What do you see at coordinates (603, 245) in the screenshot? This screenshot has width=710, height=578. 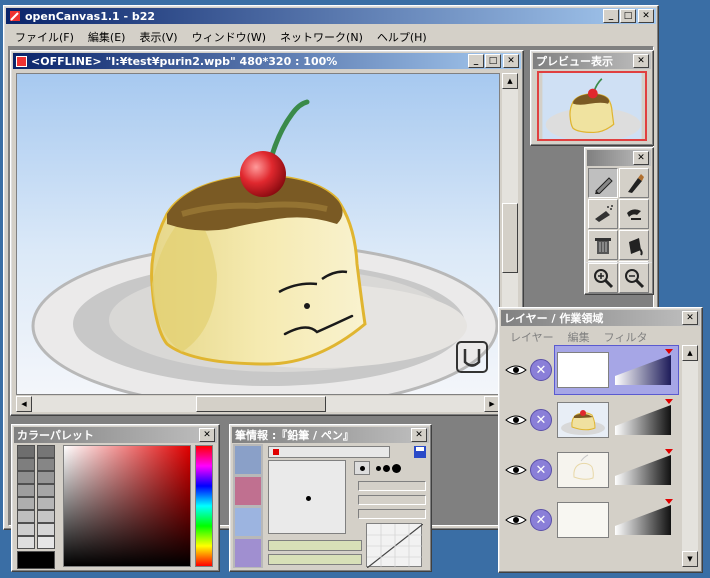 I see `trash-icon` at bounding box center [603, 245].